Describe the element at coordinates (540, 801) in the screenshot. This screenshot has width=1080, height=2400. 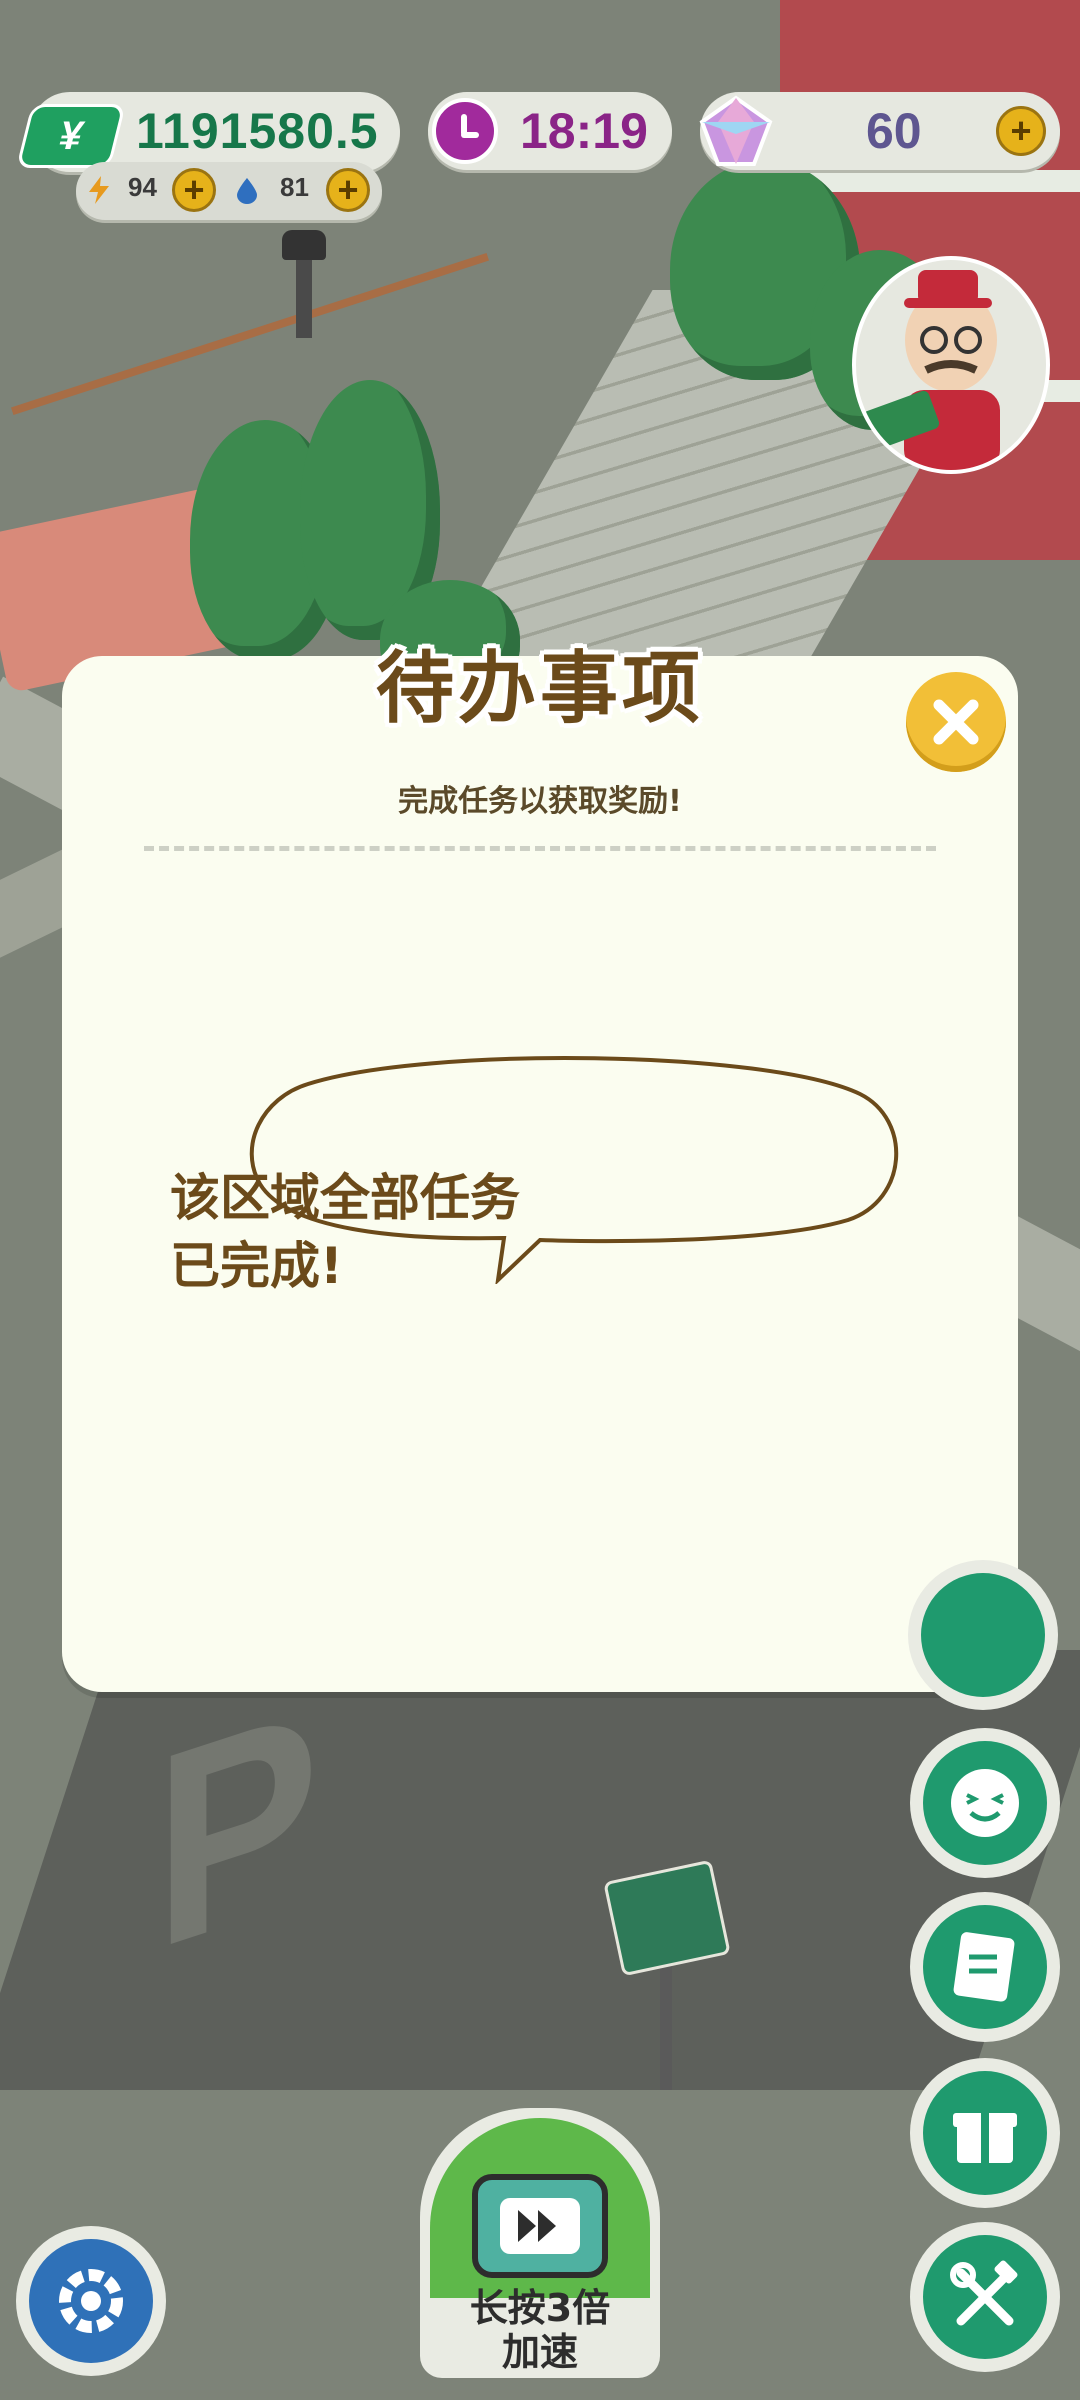
I see `panel-subtitle: 完成任务以获取奖励!` at that location.